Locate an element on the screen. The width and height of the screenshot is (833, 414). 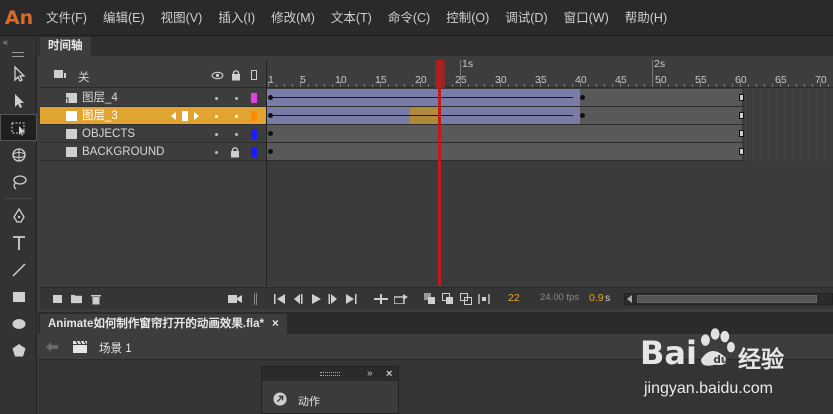
free-transform-tool is located at coordinates (18, 127).